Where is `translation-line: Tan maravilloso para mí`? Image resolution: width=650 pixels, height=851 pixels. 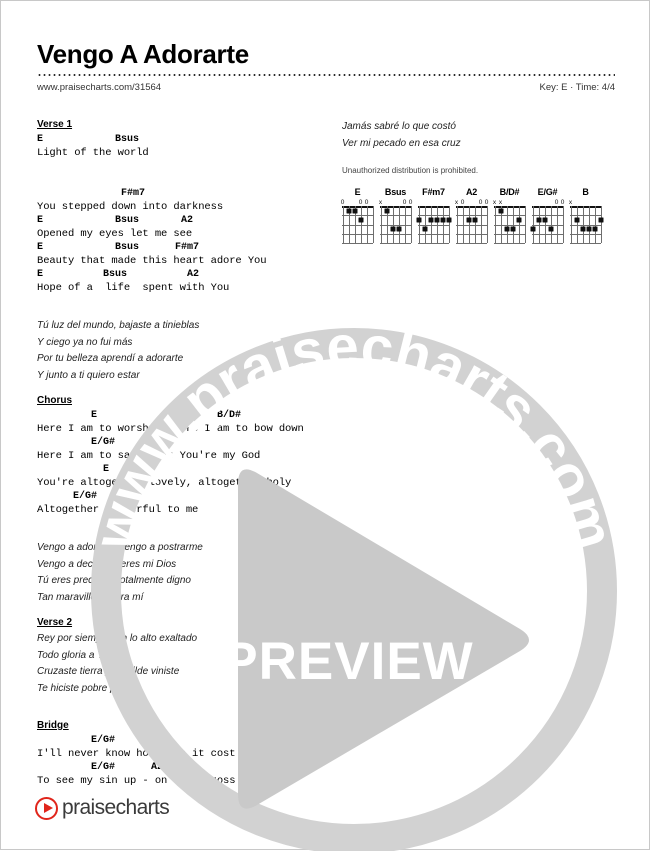 translation-line: Tan maravilloso para mí is located at coordinates (90, 597).